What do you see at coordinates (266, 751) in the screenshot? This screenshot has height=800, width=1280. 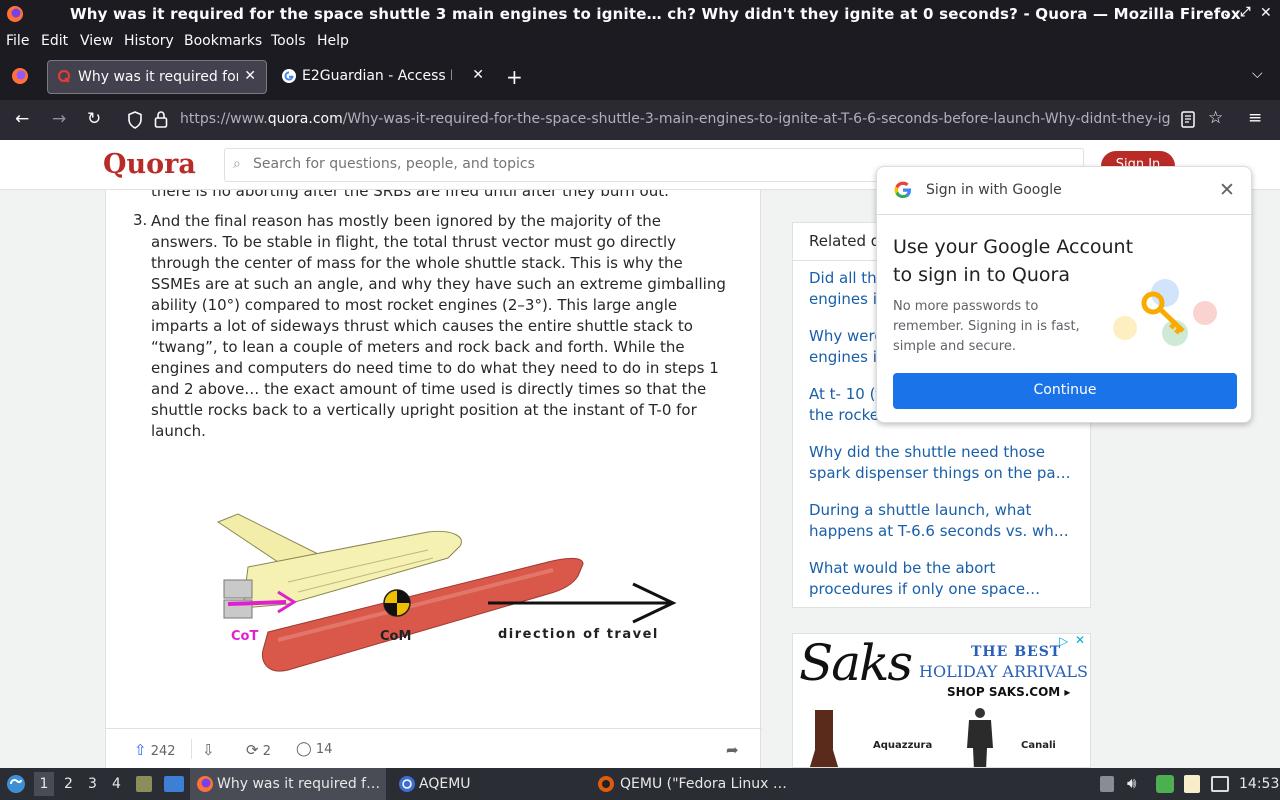 I see `share-count: 2` at bounding box center [266, 751].